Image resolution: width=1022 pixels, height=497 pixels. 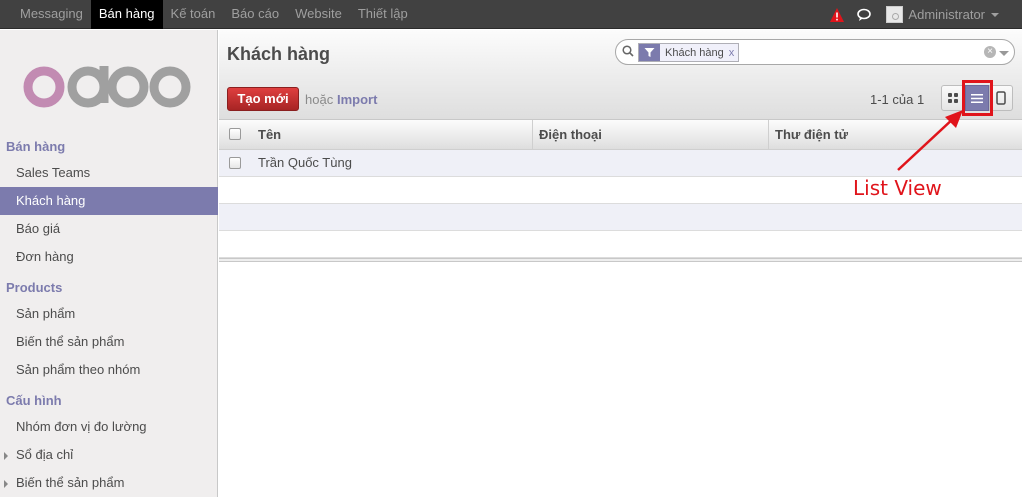 What do you see at coordinates (649, 52) in the screenshot?
I see `filter-icon` at bounding box center [649, 52].